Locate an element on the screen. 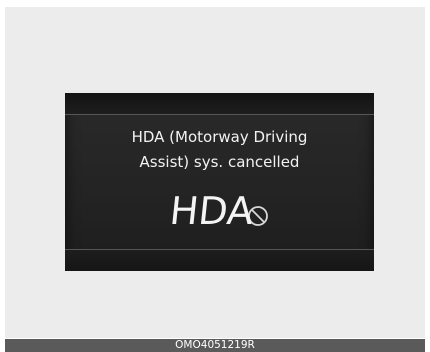 This screenshot has width=430, height=352. hda-indicator-text: HDA is located at coordinates (211, 211).